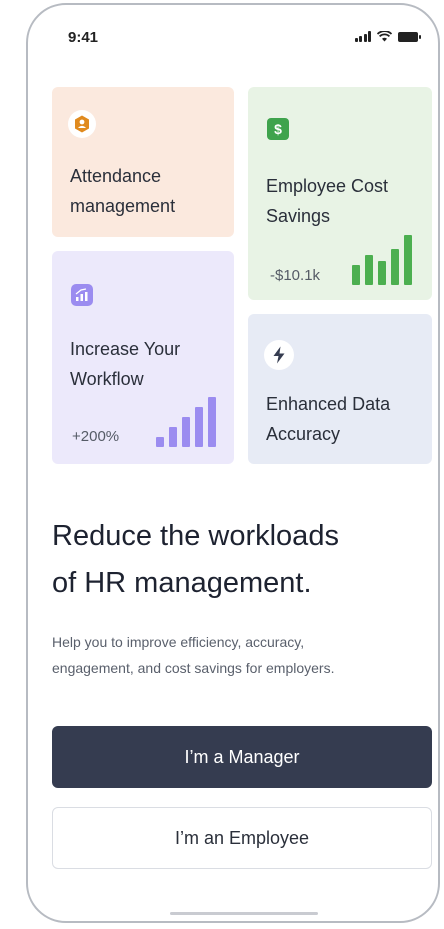  I want to click on workflow-card: Increase Your Workflow +200%, so click(143, 357).